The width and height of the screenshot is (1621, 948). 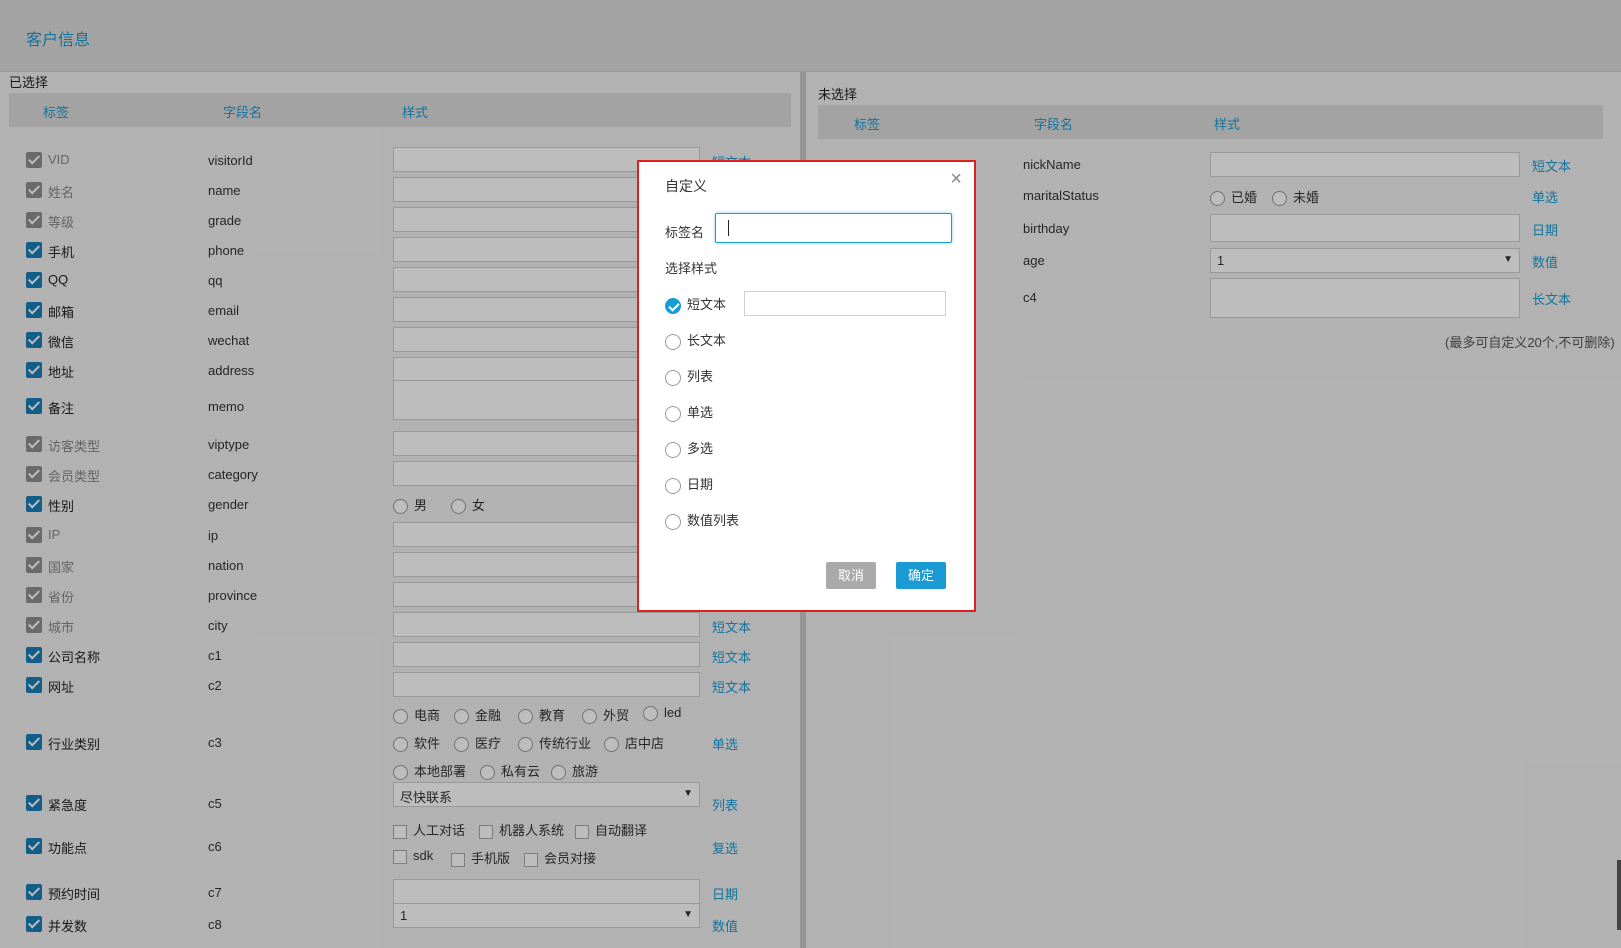 I want to click on radio-checked-icon, so click(x=673, y=305).